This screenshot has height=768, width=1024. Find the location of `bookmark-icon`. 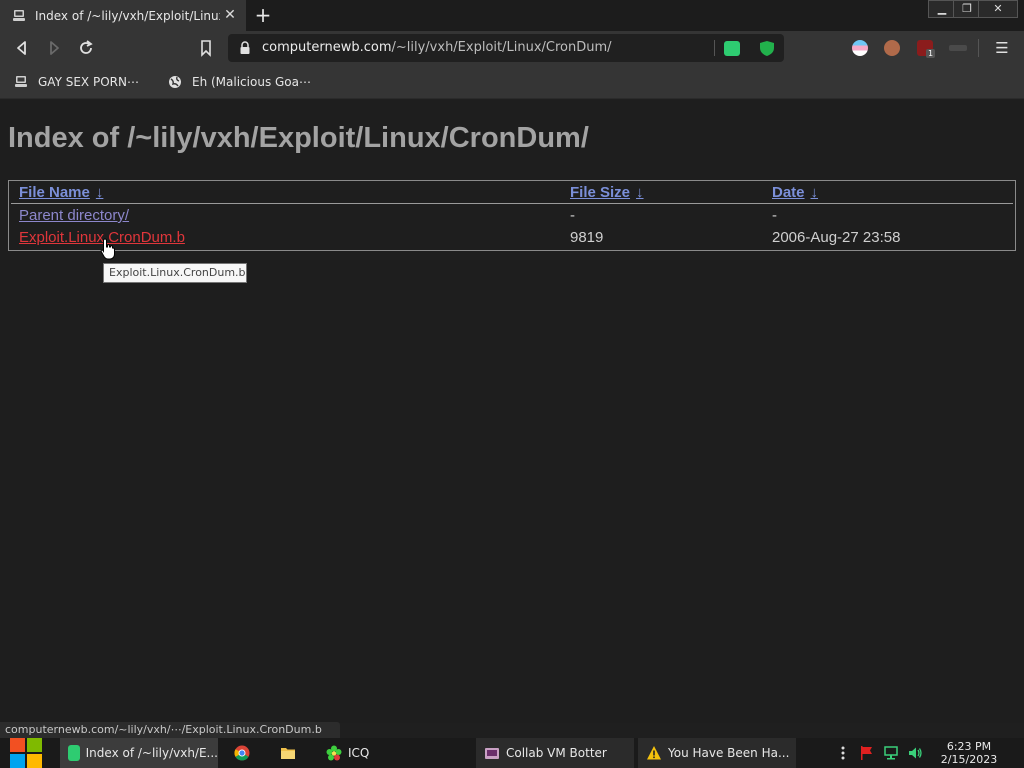

bookmark-icon is located at coordinates (206, 48).